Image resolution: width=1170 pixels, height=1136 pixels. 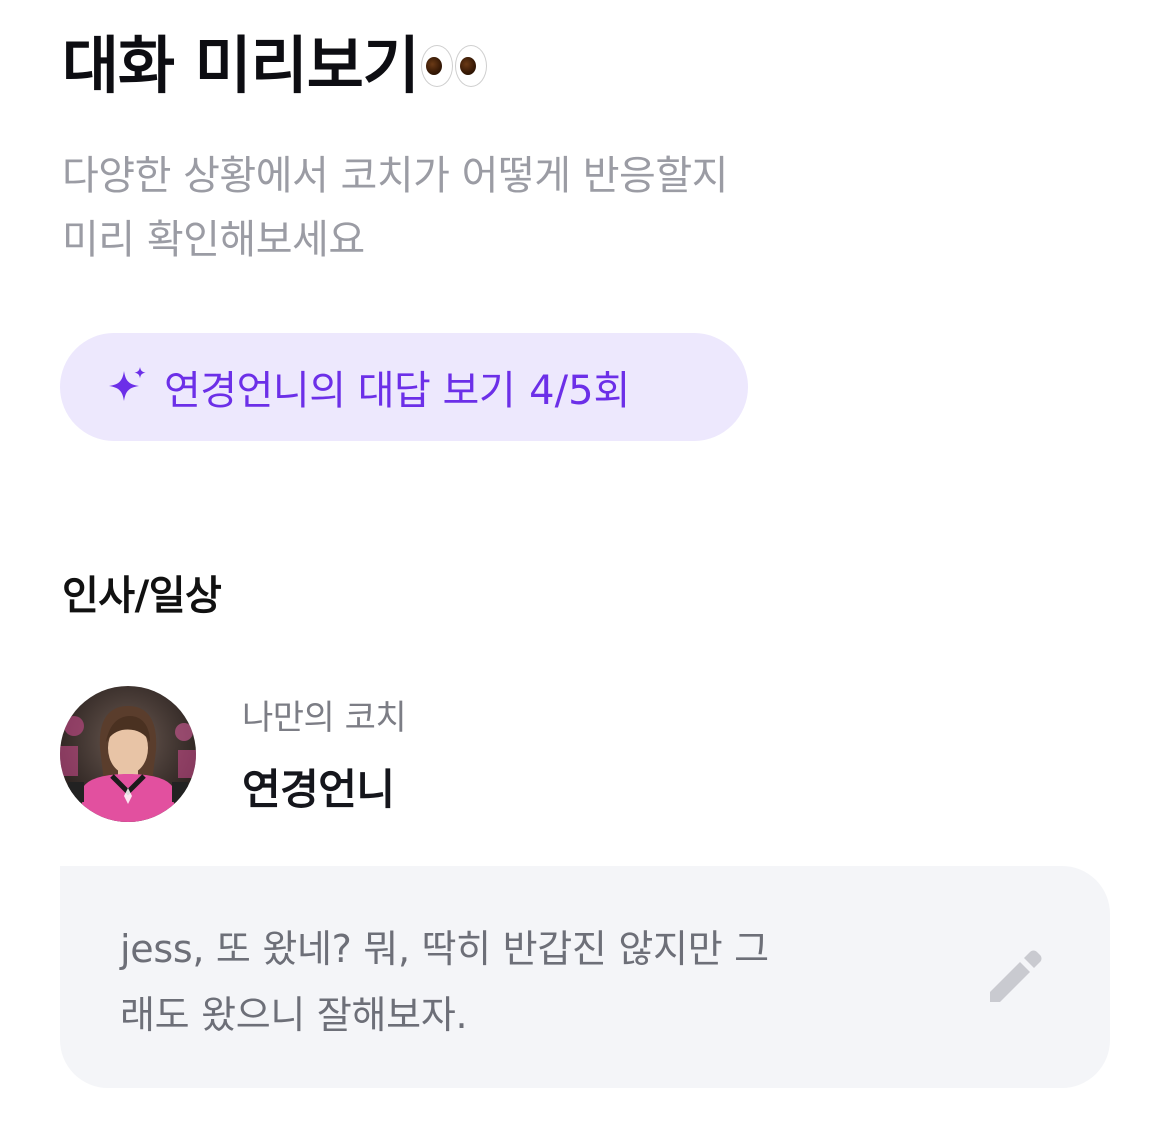 I want to click on right-eye, so click(x=470, y=66).